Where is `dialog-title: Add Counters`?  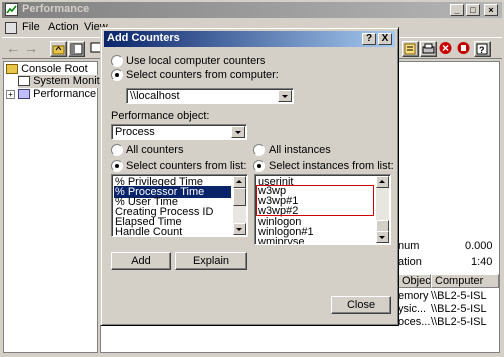
dialog-title: Add Counters is located at coordinates (143, 38).